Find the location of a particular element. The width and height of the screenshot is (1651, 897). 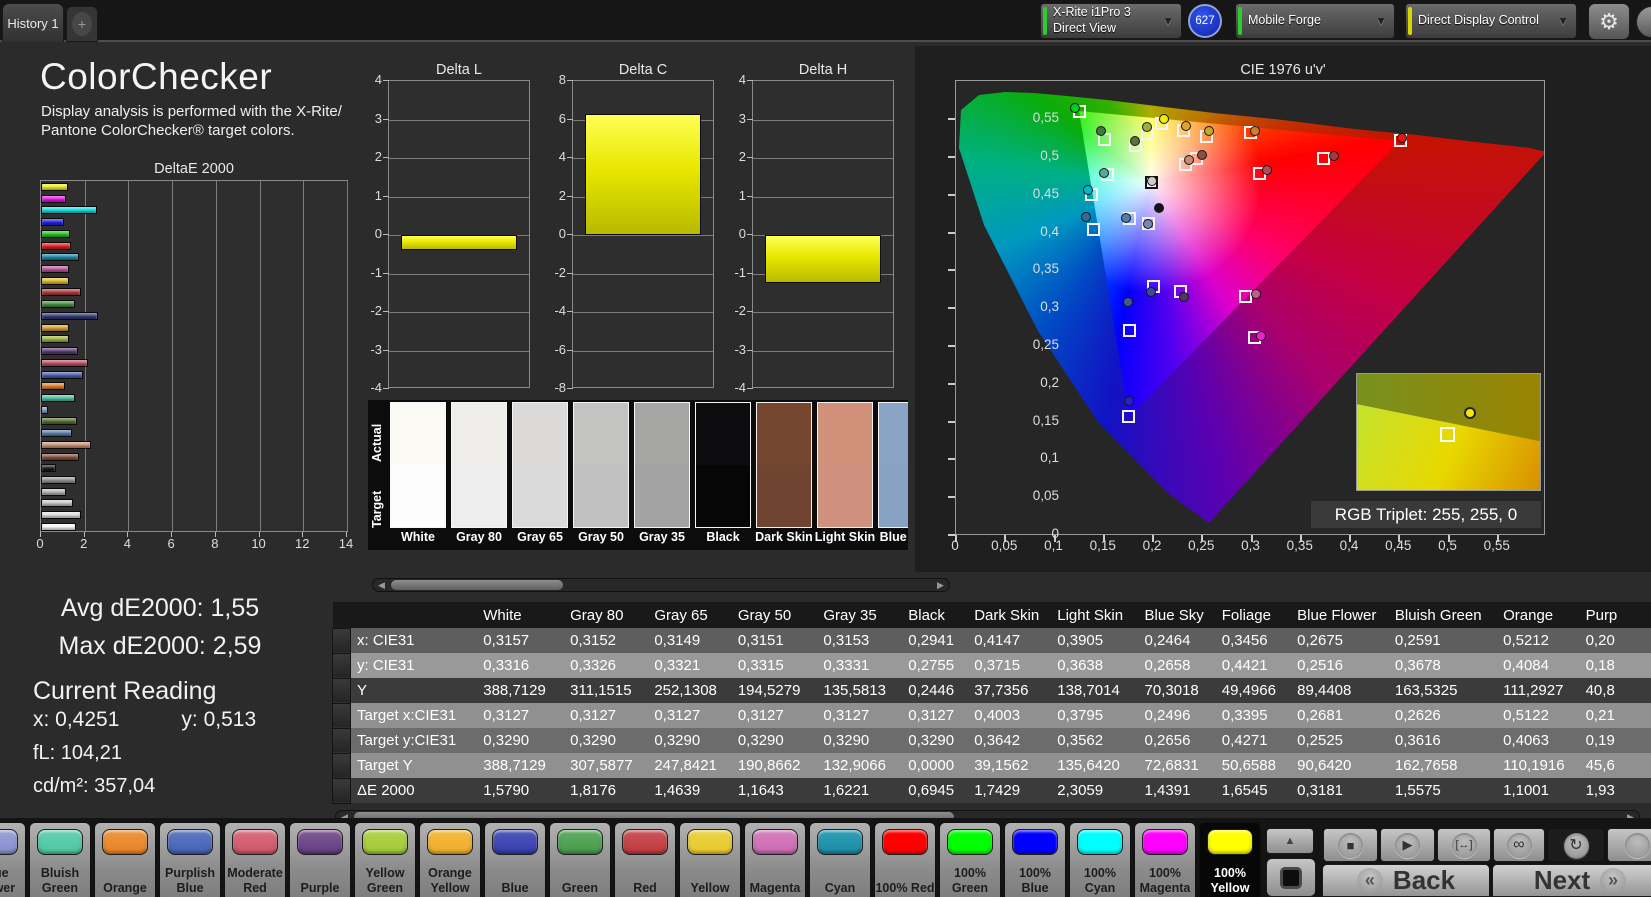

loop-icon: ∞ is located at coordinates (1519, 845).